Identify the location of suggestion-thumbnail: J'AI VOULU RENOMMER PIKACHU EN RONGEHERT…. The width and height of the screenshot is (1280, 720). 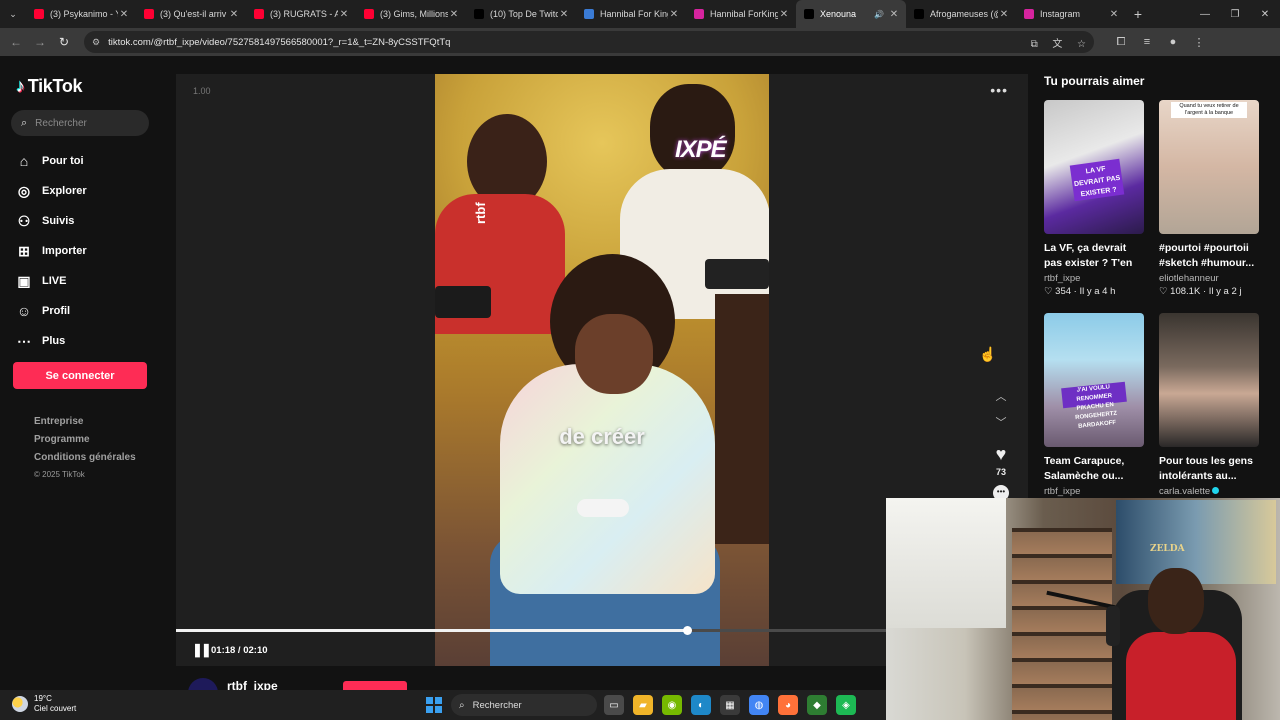
(1094, 380).